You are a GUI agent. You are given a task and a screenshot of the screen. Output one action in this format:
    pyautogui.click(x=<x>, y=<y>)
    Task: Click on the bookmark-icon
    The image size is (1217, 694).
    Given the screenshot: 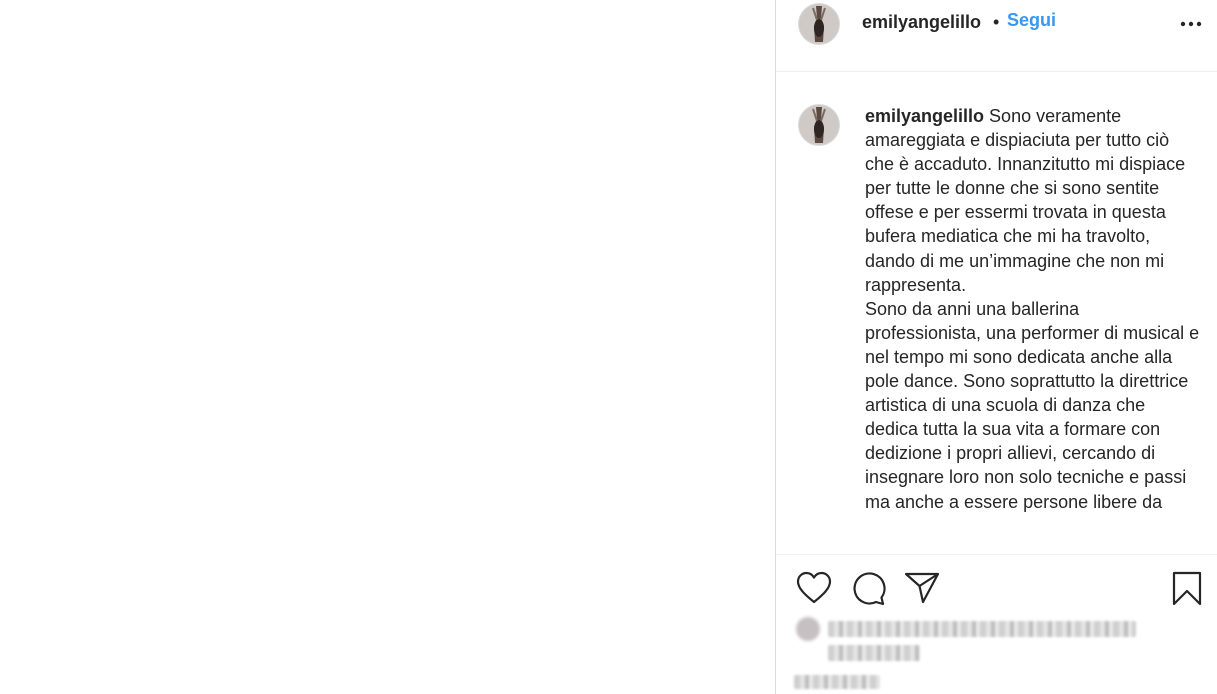 What is the action you would take?
    pyautogui.click(x=1187, y=589)
    